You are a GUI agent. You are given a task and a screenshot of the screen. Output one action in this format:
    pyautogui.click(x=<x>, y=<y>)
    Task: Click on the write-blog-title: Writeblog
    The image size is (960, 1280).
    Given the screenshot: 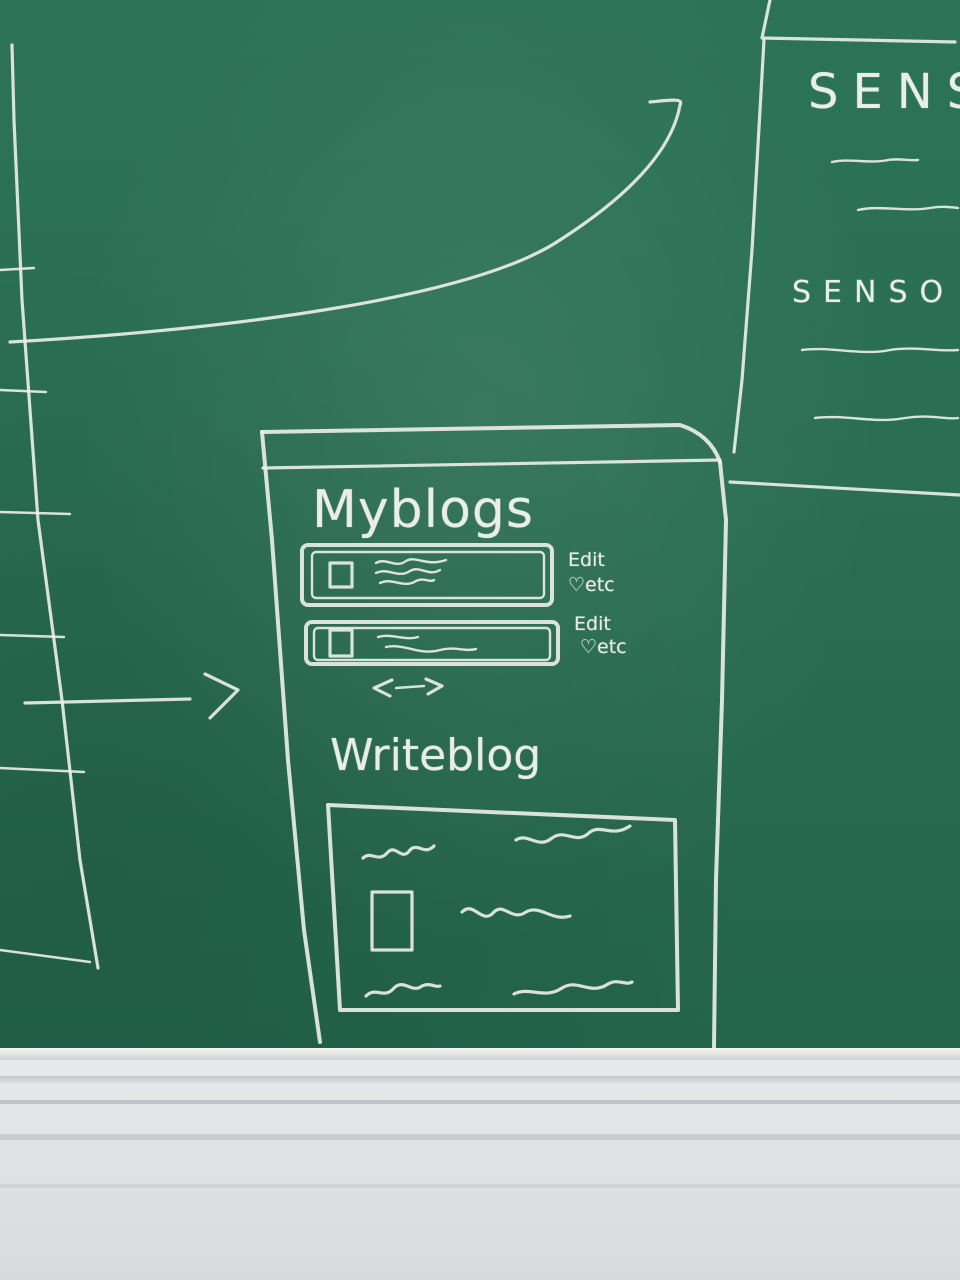 What is the action you would take?
    pyautogui.click(x=436, y=755)
    